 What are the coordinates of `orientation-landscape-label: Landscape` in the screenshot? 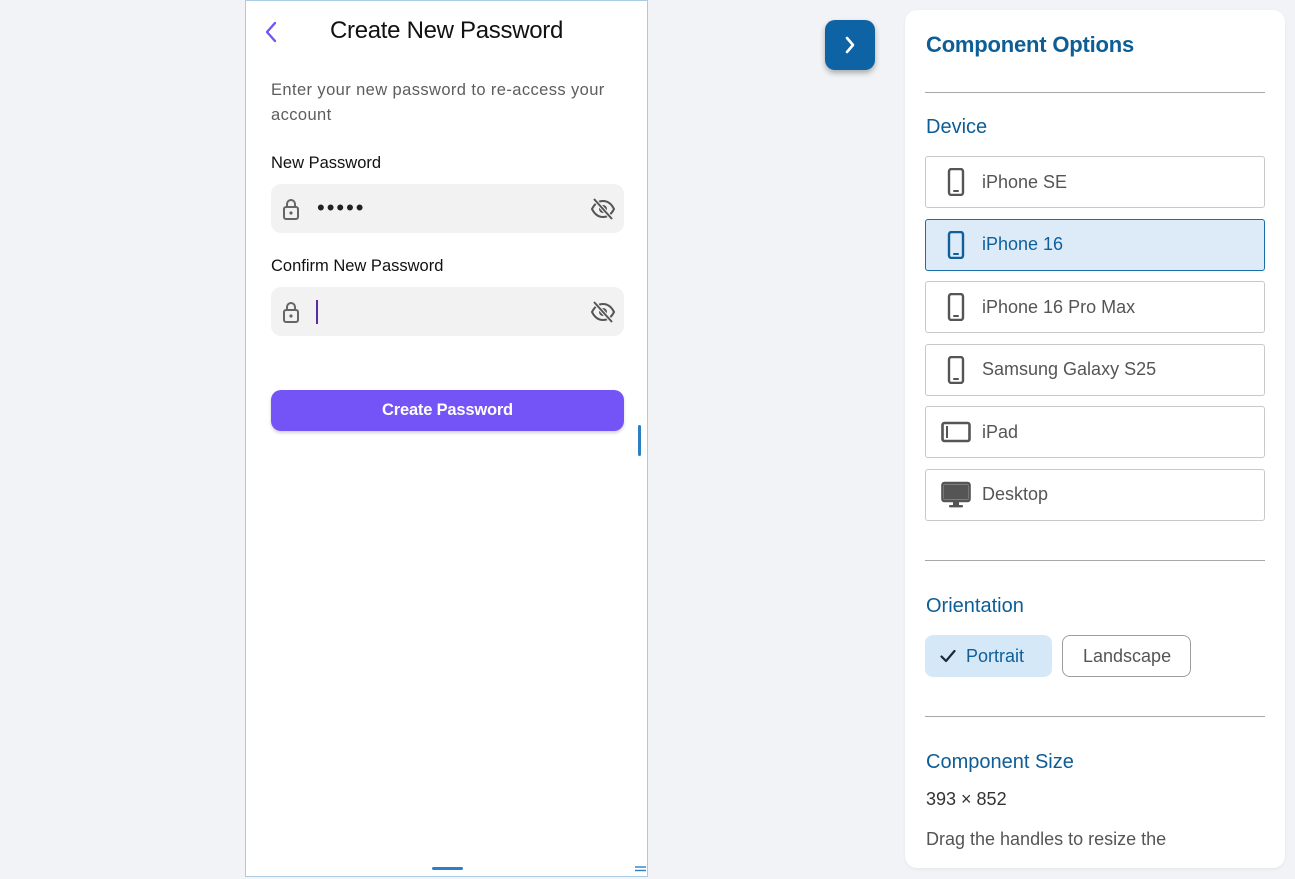 It's located at (1127, 655).